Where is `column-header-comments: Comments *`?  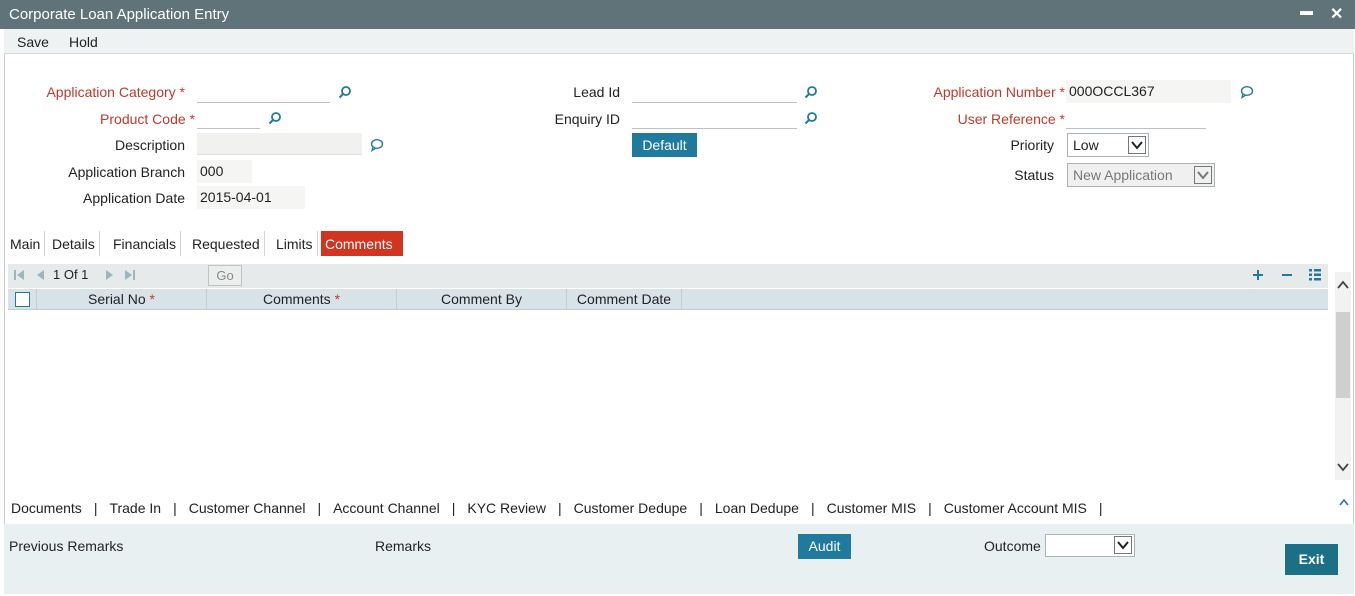 column-header-comments: Comments * is located at coordinates (302, 299).